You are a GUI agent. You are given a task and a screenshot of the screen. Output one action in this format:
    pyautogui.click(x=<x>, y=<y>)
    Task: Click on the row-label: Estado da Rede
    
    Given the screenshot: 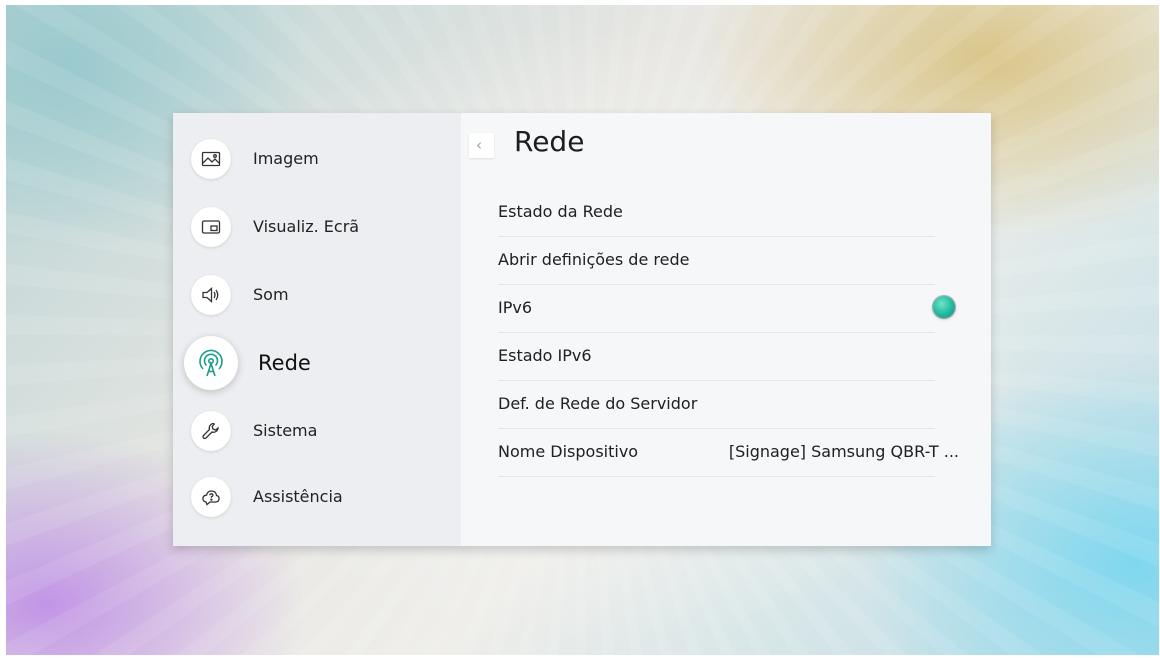 What is the action you would take?
    pyautogui.click(x=560, y=211)
    